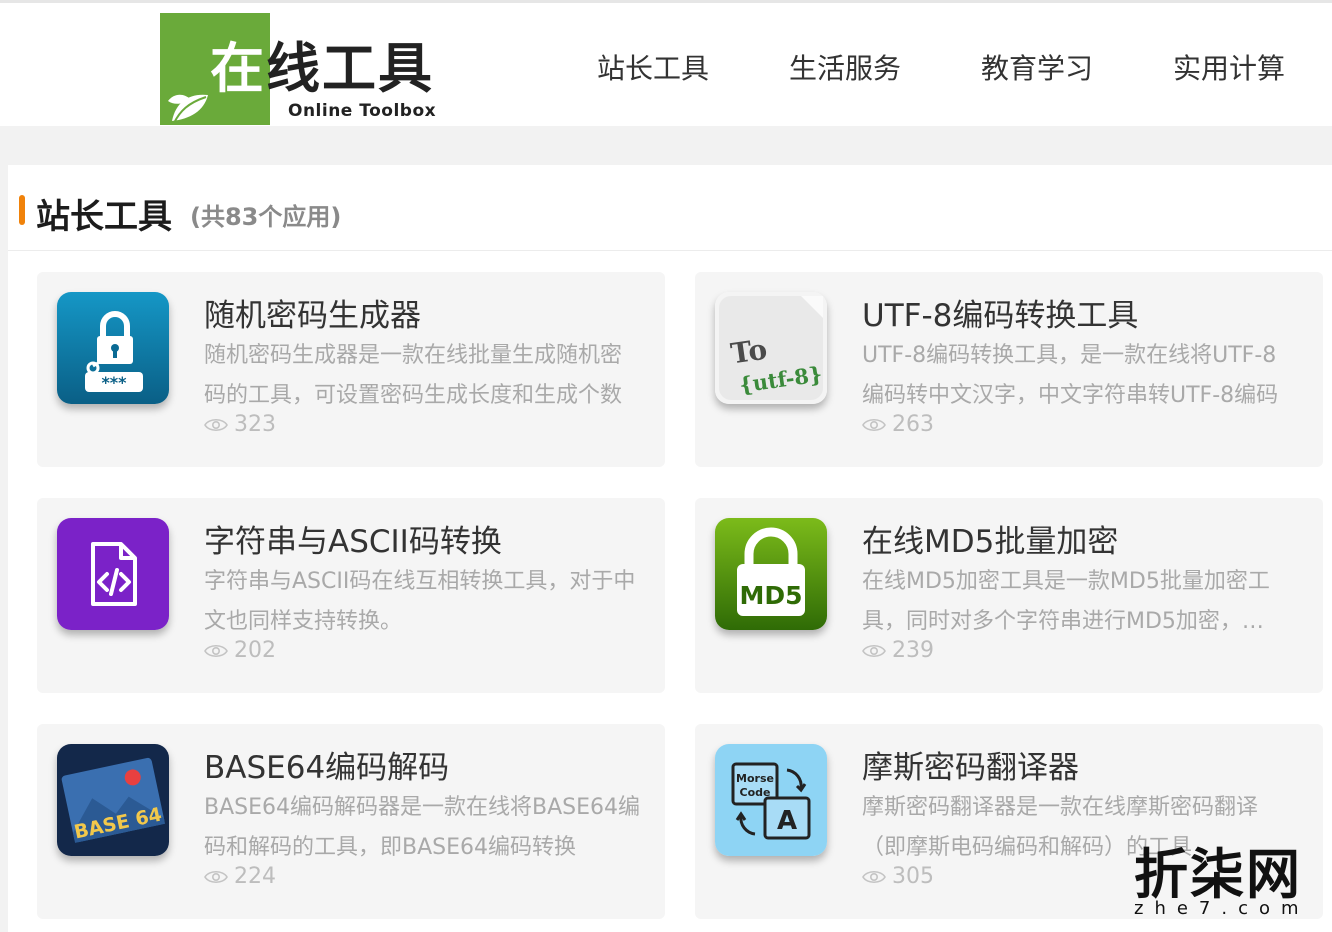  Describe the element at coordinates (771, 574) in the screenshot. I see `md5-lock-icon: MD5` at that location.